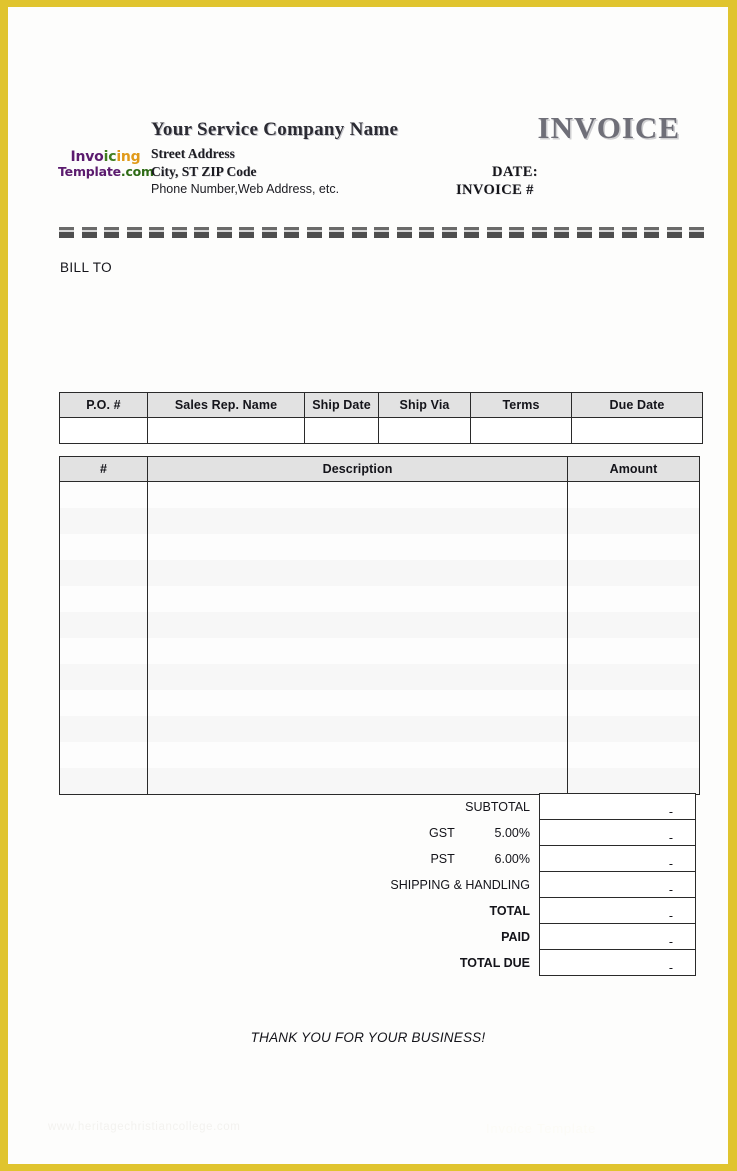 This screenshot has height=1171, width=737. Describe the element at coordinates (89, 171) in the screenshot. I see `logo-text-template: Template` at that location.